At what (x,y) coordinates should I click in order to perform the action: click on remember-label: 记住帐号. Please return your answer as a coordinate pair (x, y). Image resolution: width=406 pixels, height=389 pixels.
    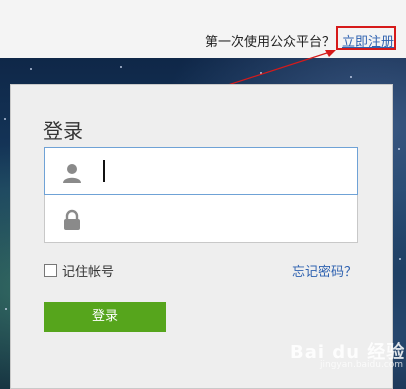
    Looking at the image, I should click on (88, 272).